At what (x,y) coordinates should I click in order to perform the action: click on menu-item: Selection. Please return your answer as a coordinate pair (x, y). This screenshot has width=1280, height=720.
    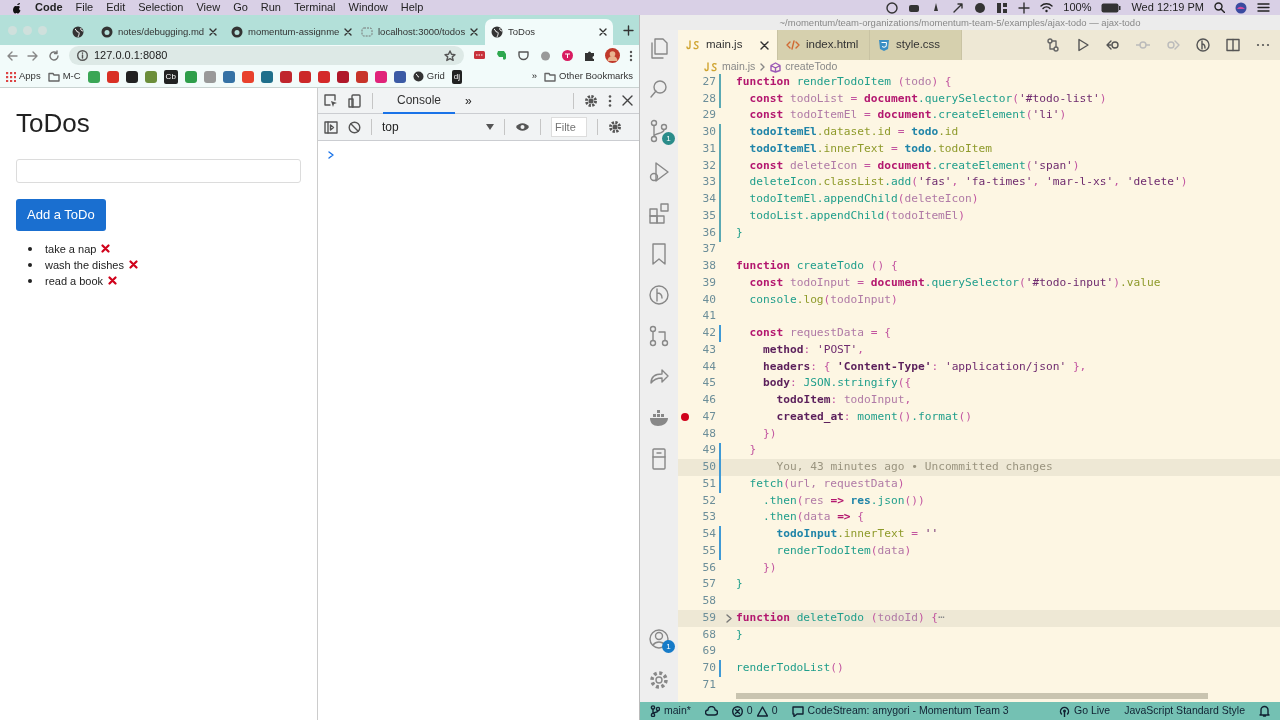
    Looking at the image, I should click on (161, 8).